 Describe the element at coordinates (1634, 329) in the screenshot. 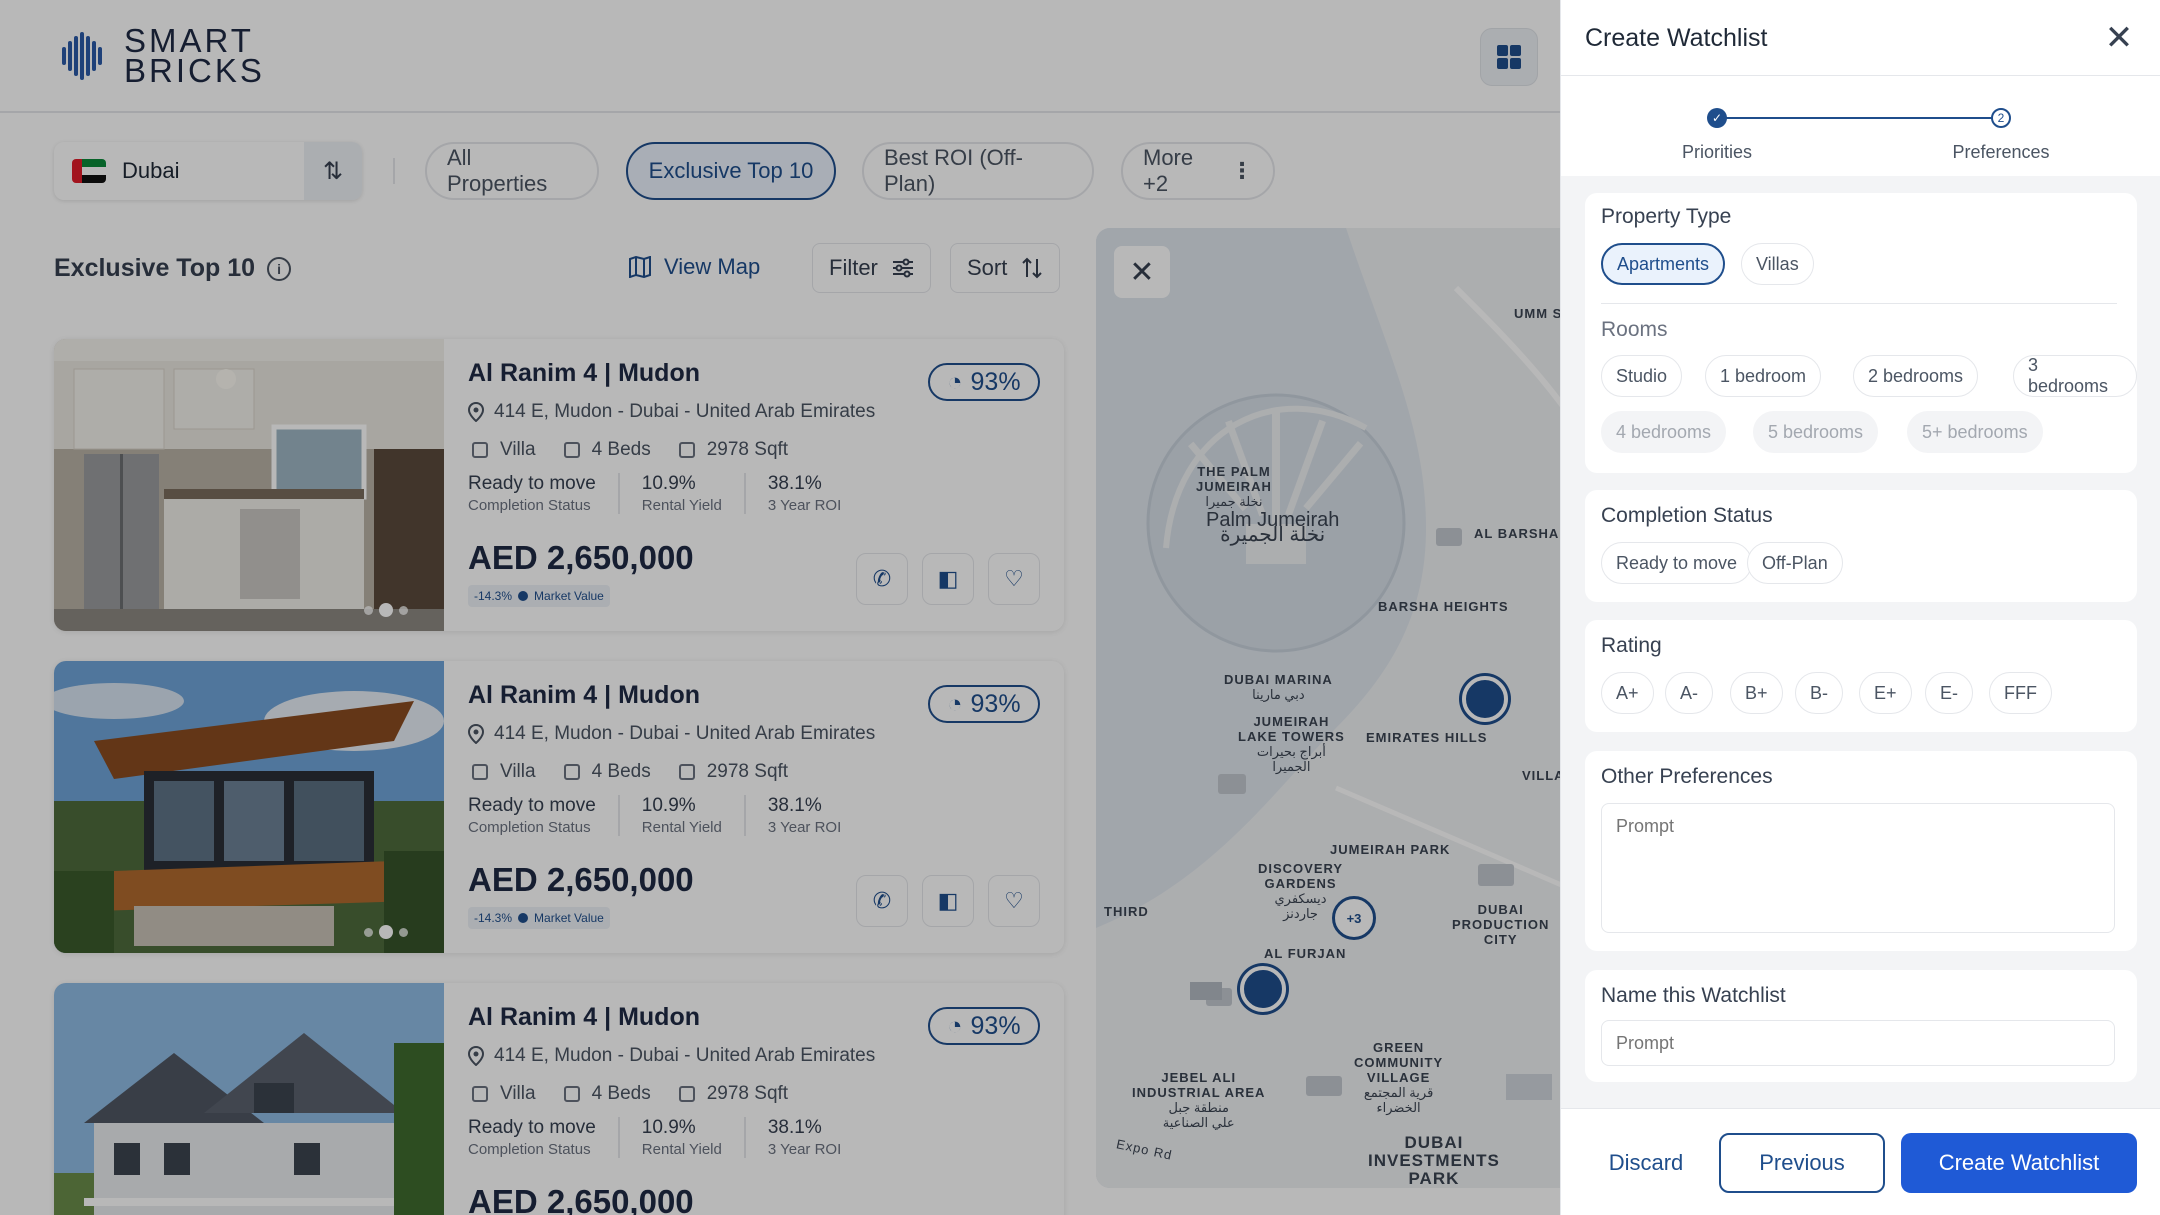

I see `rooms-title: Rooms` at that location.